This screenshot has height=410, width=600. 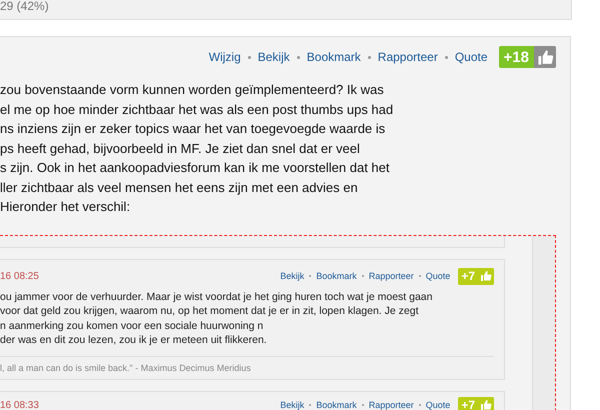 I want to click on post-text-line: voor dat geld zou krijgen, waarom nu, op het moment dat je er in zit, lopen klagen. Je zegt, so click(x=210, y=311).